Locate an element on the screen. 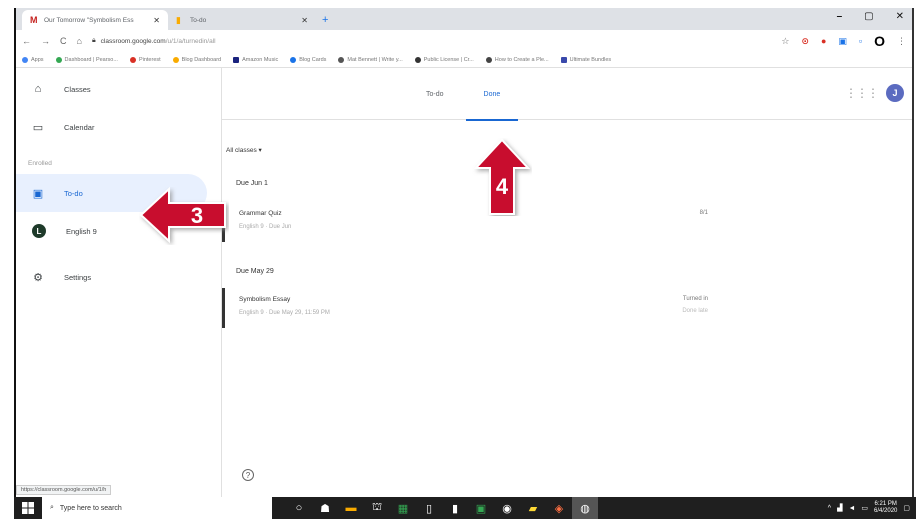 Image resolution: width=916 pixels, height=519 pixels. bookmark: Blog Cards is located at coordinates (308, 59).